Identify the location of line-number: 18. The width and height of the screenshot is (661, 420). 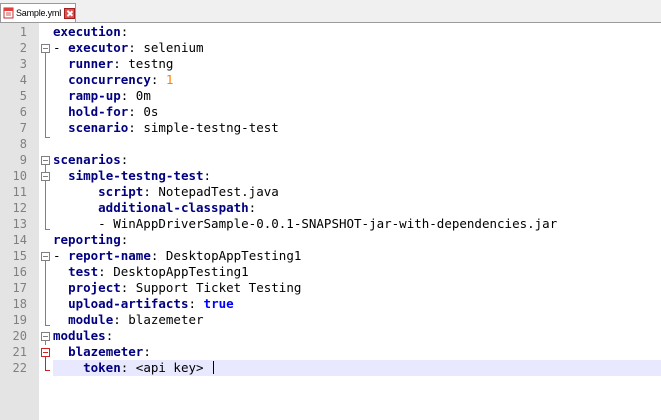
(19, 304).